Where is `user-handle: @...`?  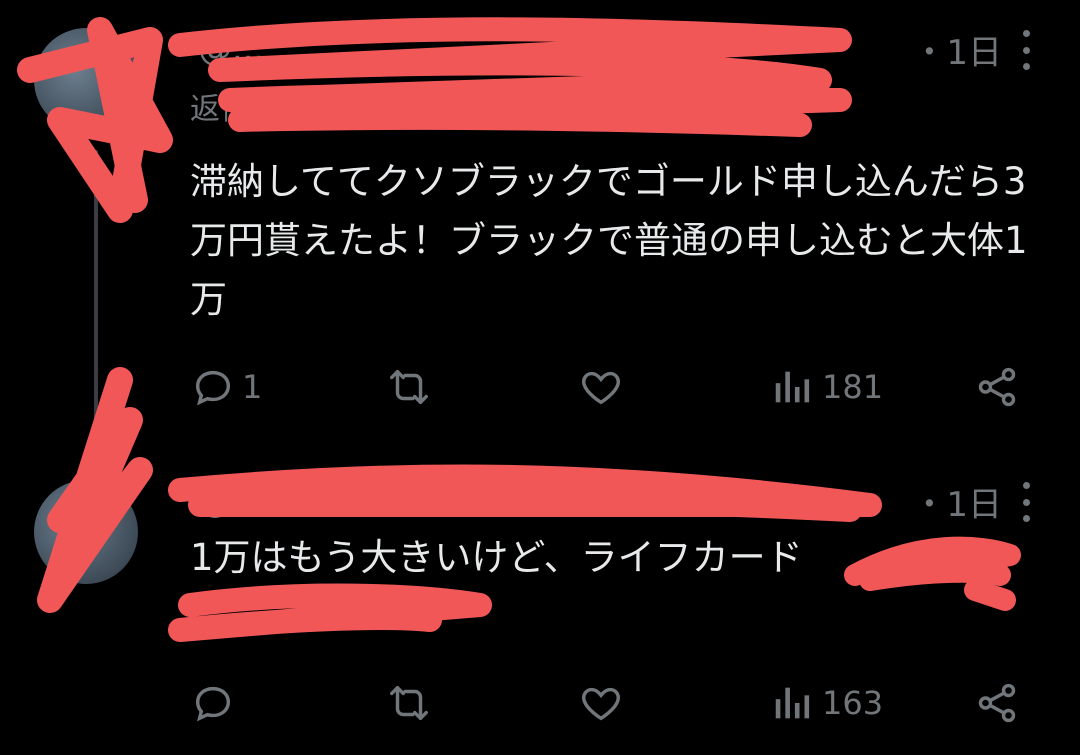 user-handle: @... is located at coordinates (231, 49).